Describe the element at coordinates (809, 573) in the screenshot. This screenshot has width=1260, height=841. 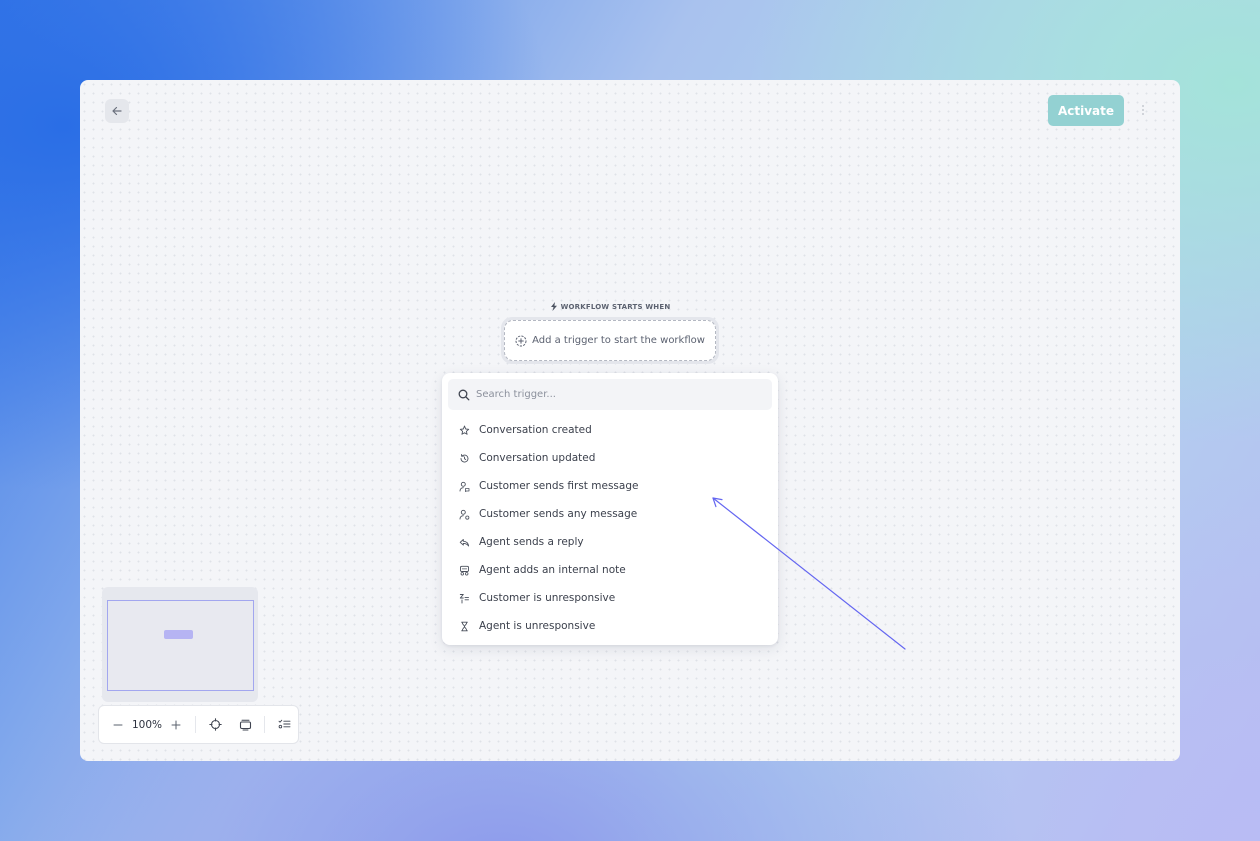
I see `annotation-arrow` at that location.